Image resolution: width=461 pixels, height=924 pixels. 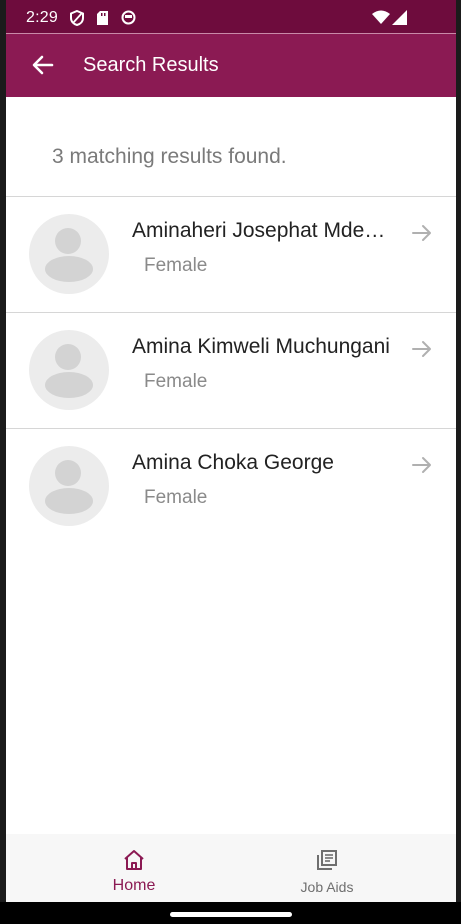 I want to click on wifi-icon, so click(x=381, y=17).